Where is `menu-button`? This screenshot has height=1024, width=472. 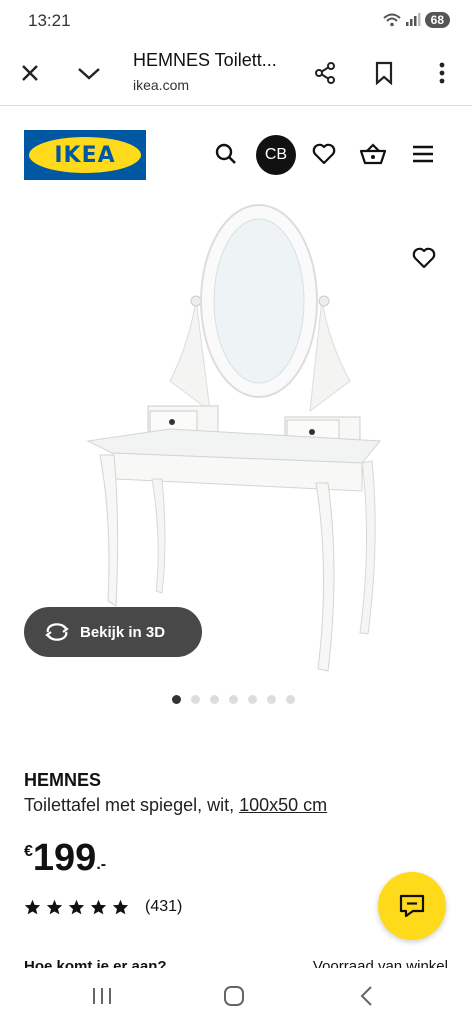 menu-button is located at coordinates (423, 154).